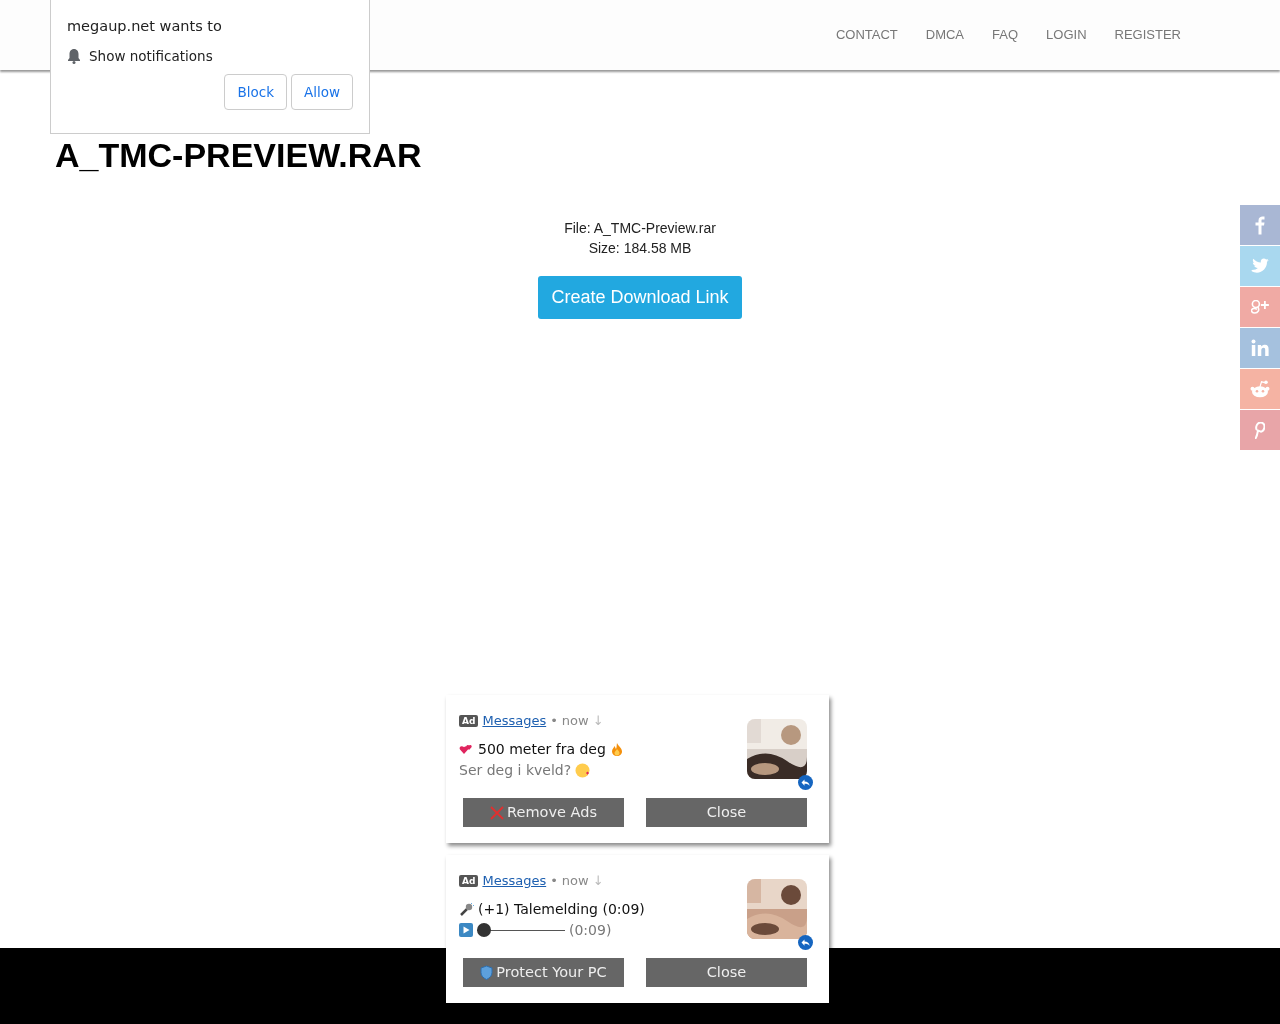 This screenshot has width=1280, height=1024. Describe the element at coordinates (238, 155) in the screenshot. I see `page-title: A_TMC-PREVIEW.RAR` at that location.